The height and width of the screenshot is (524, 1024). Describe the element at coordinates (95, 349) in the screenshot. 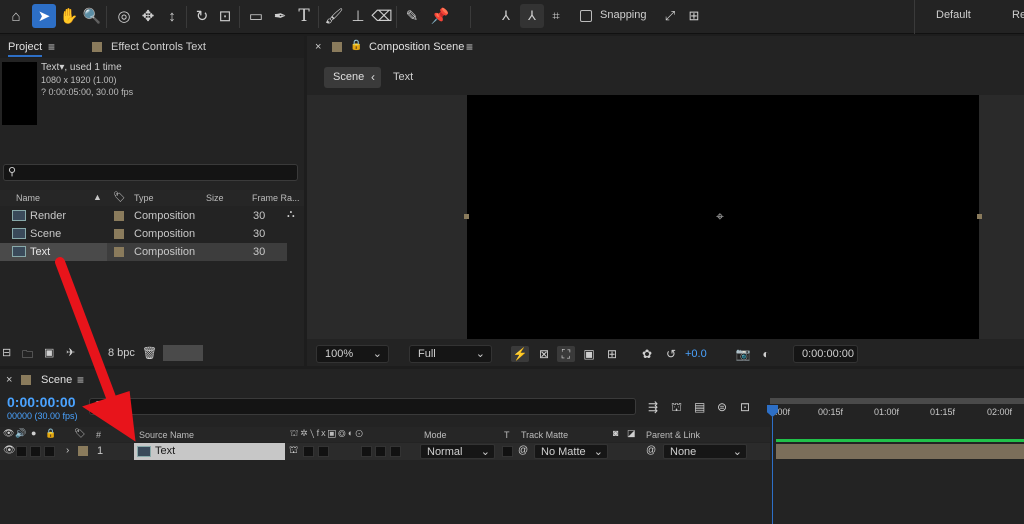

I see `annotation-arrow` at that location.